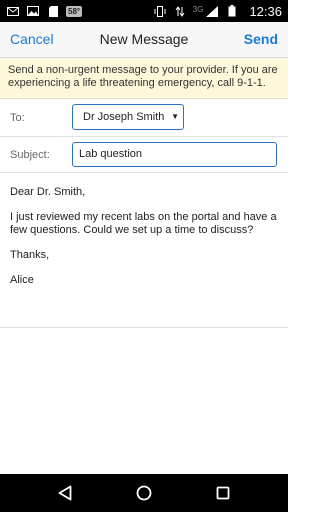 This screenshot has width=320, height=512. I want to click on signal-icon, so click(212, 11).